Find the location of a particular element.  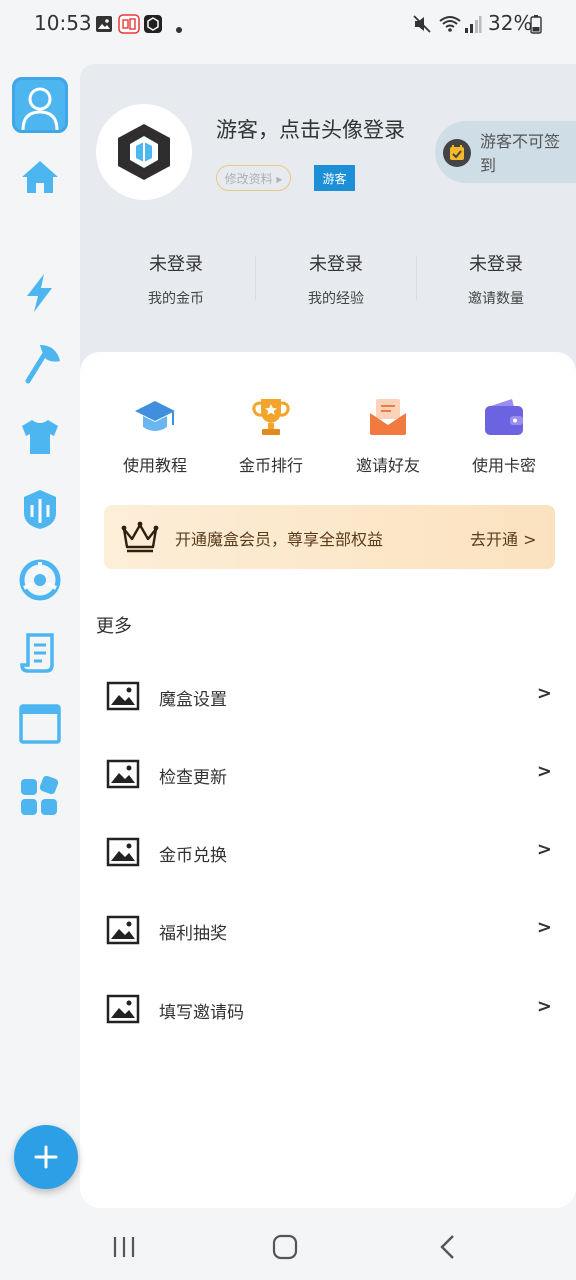

quick-tutorial: 使用教程 is located at coordinates (155, 435).